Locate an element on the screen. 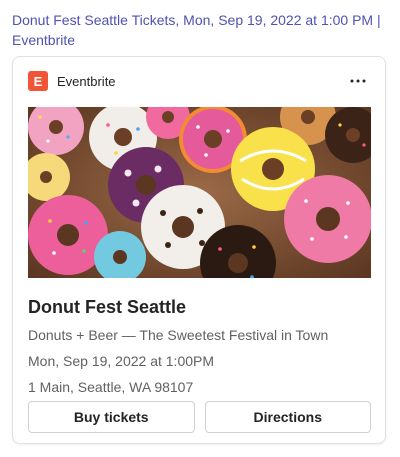  eventbrite-logo-icon: E is located at coordinates (38, 81).